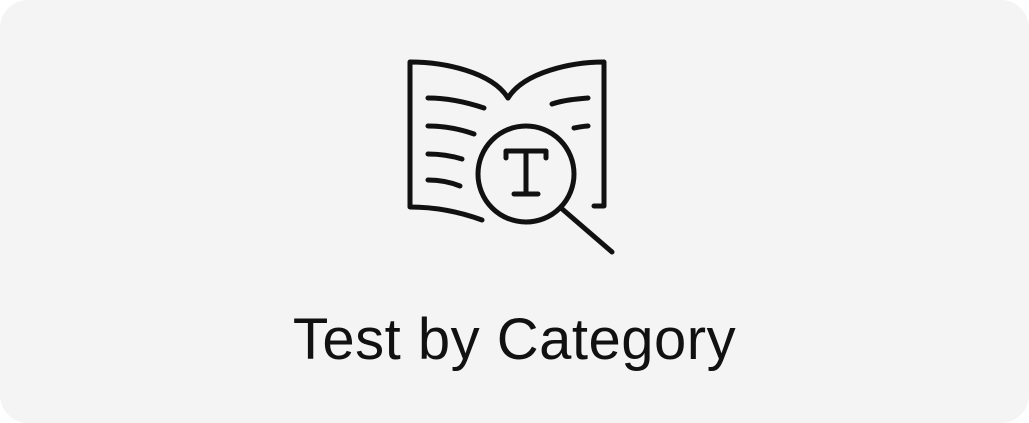  Describe the element at coordinates (512, 157) in the screenshot. I see `book-magnifier-icon: T` at that location.